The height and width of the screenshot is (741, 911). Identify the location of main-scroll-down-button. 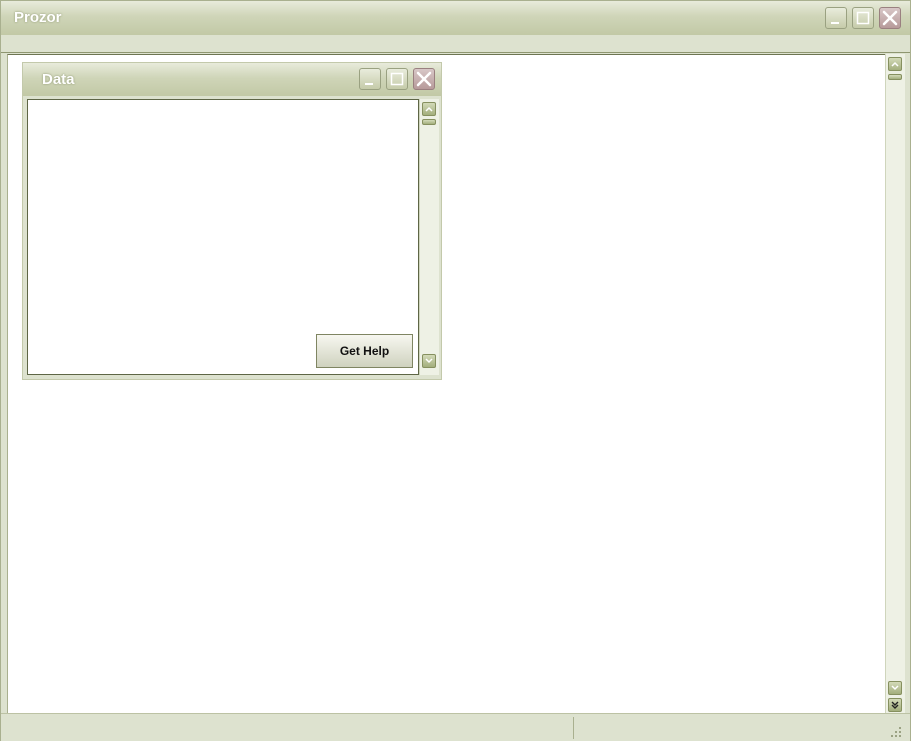
(895, 688).